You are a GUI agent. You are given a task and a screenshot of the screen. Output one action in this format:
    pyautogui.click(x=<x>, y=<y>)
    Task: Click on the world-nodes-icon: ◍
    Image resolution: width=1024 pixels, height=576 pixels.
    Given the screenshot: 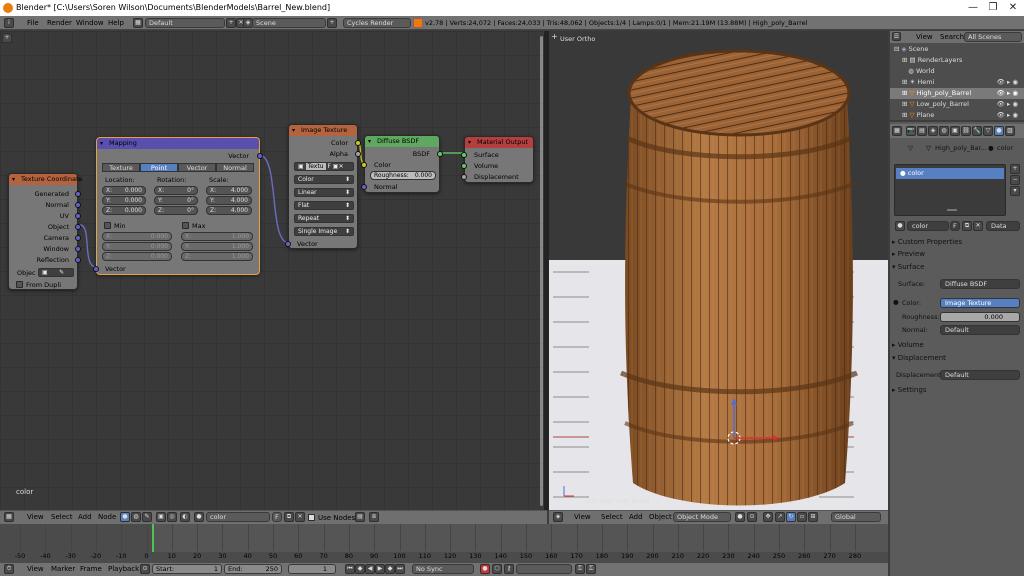 What is the action you would take?
    pyautogui.click(x=136, y=517)
    